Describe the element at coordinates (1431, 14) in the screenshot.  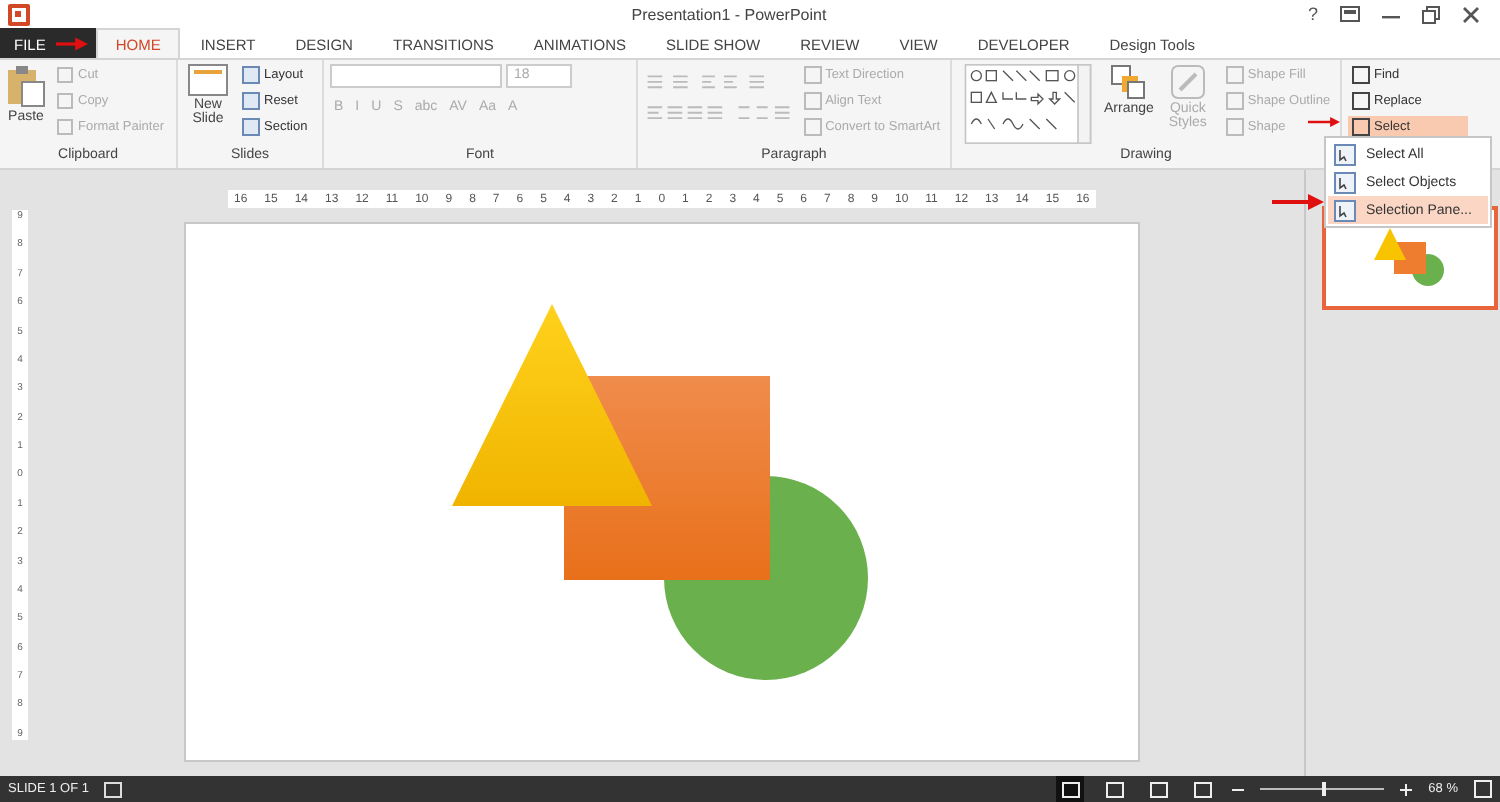
I see `restore-icon` at that location.